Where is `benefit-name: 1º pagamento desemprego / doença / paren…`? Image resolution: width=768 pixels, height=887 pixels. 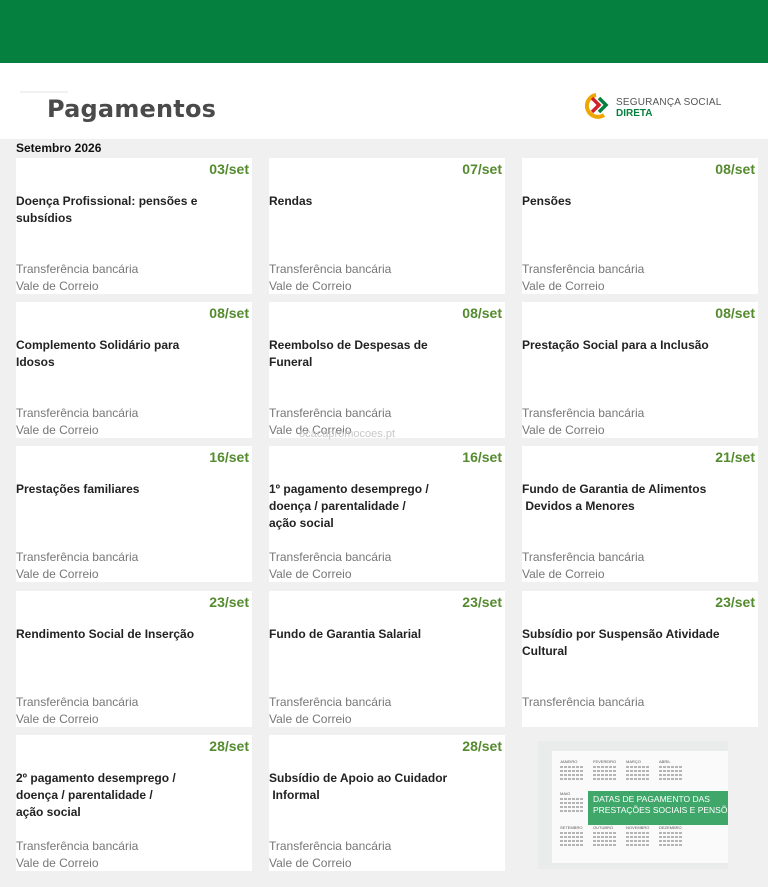
benefit-name: 1º pagamento desemprego / doença / paren… is located at coordinates (349, 506).